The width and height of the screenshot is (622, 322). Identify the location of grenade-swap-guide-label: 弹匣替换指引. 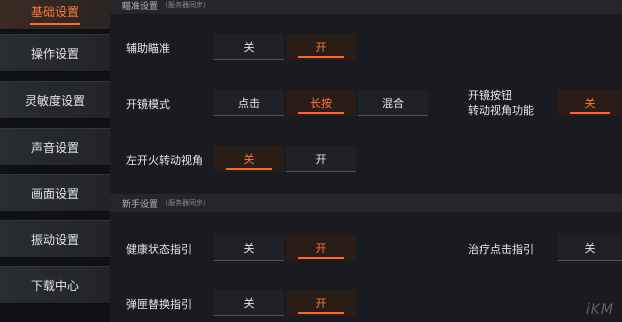
(159, 304).